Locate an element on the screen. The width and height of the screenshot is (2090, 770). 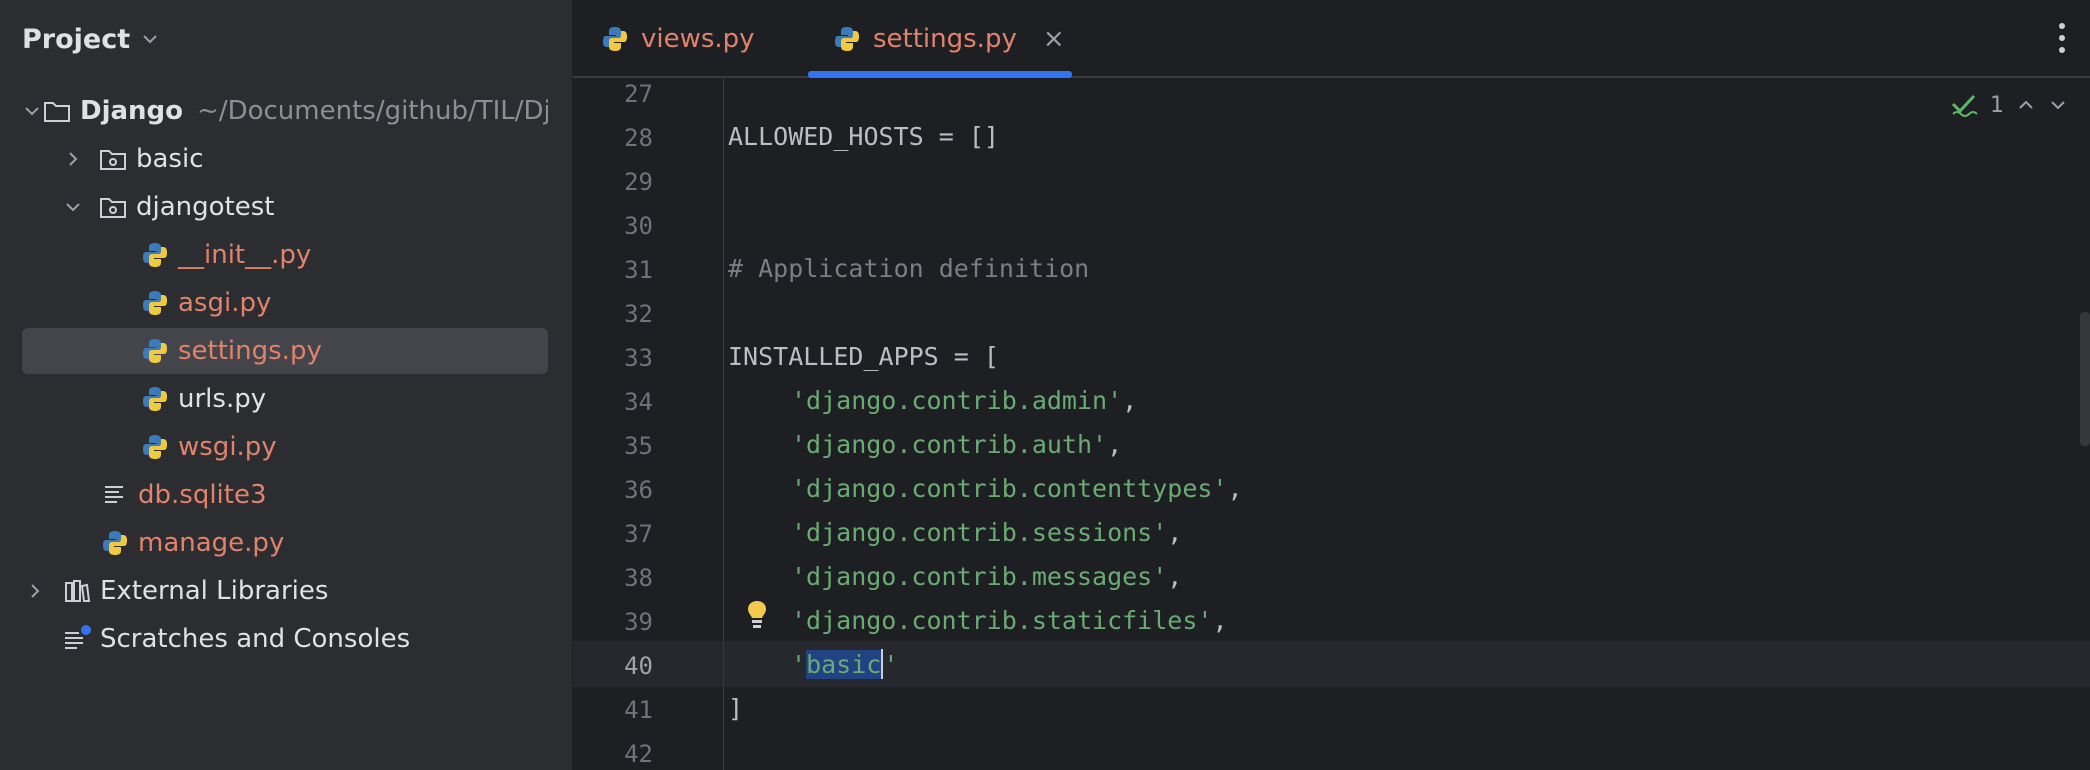
line-number: 39 is located at coordinates (638, 622).